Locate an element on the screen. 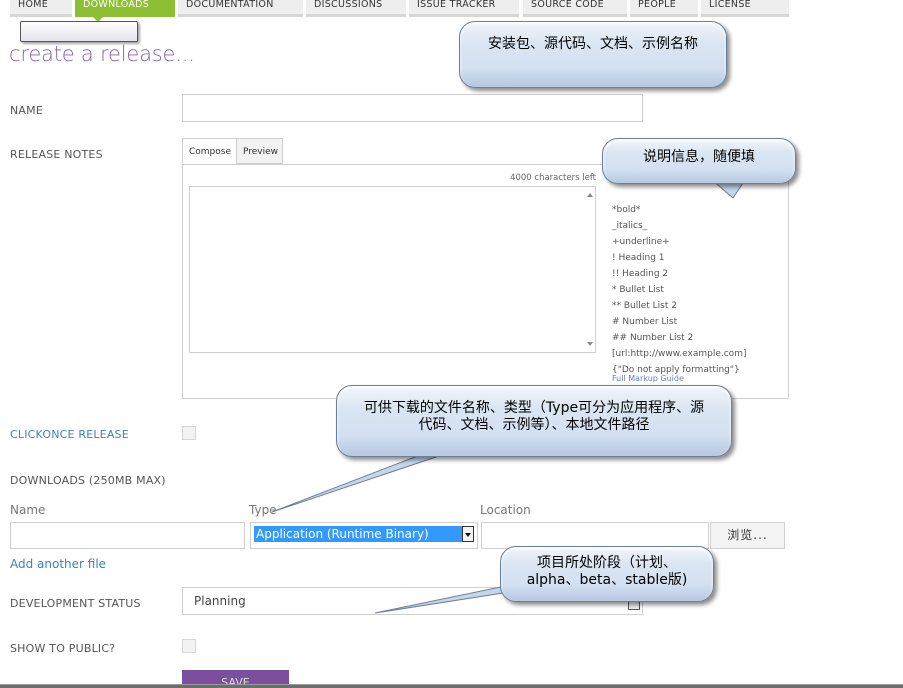  nav-tab-people: PEOPLE is located at coordinates (664, 8).